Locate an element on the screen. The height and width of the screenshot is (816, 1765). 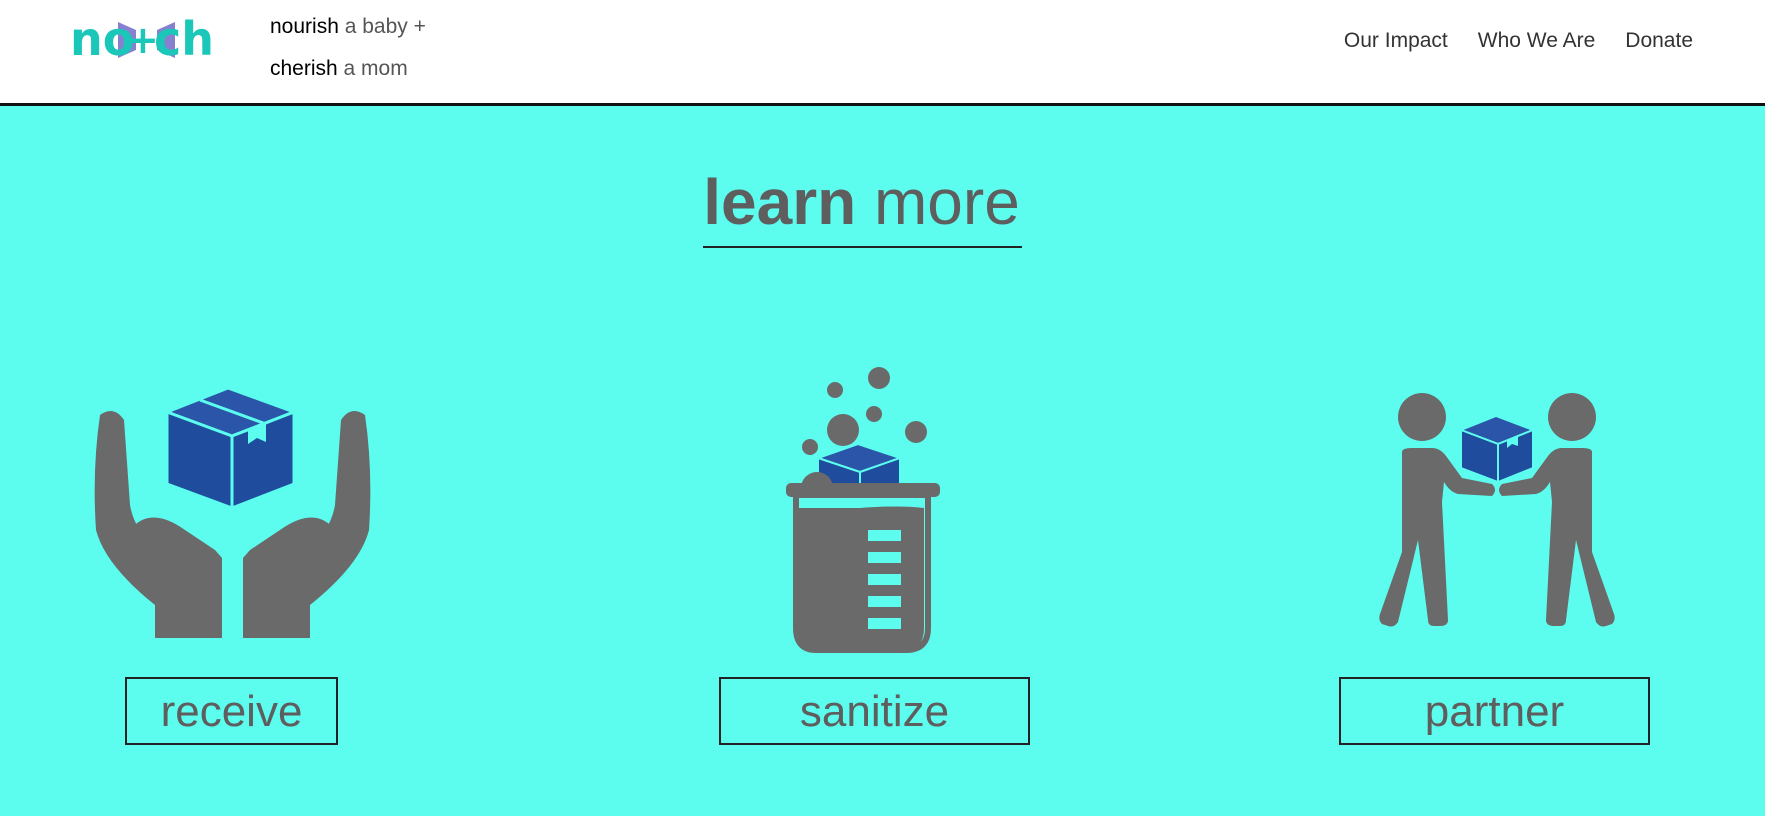
tagline-line-1: nourish a baby + is located at coordinates (348, 27).